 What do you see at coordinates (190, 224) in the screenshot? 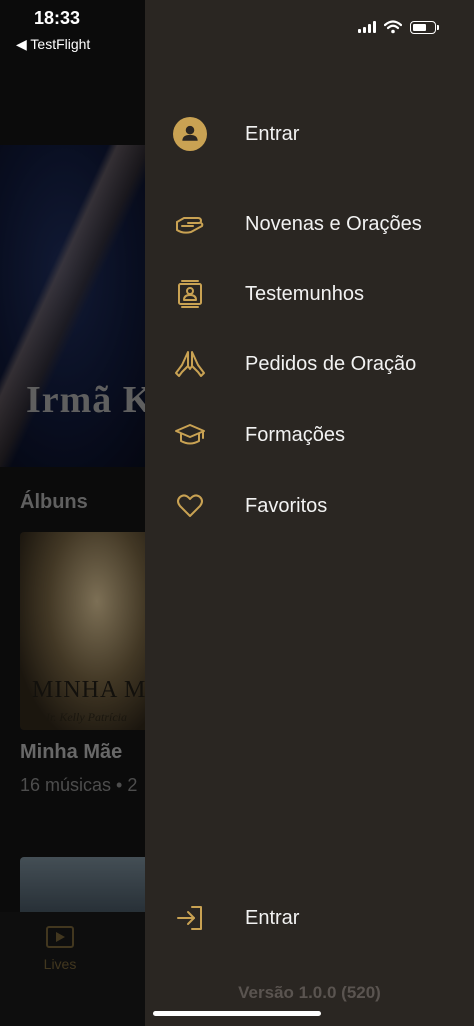
I see `offering-hands-icon` at bounding box center [190, 224].